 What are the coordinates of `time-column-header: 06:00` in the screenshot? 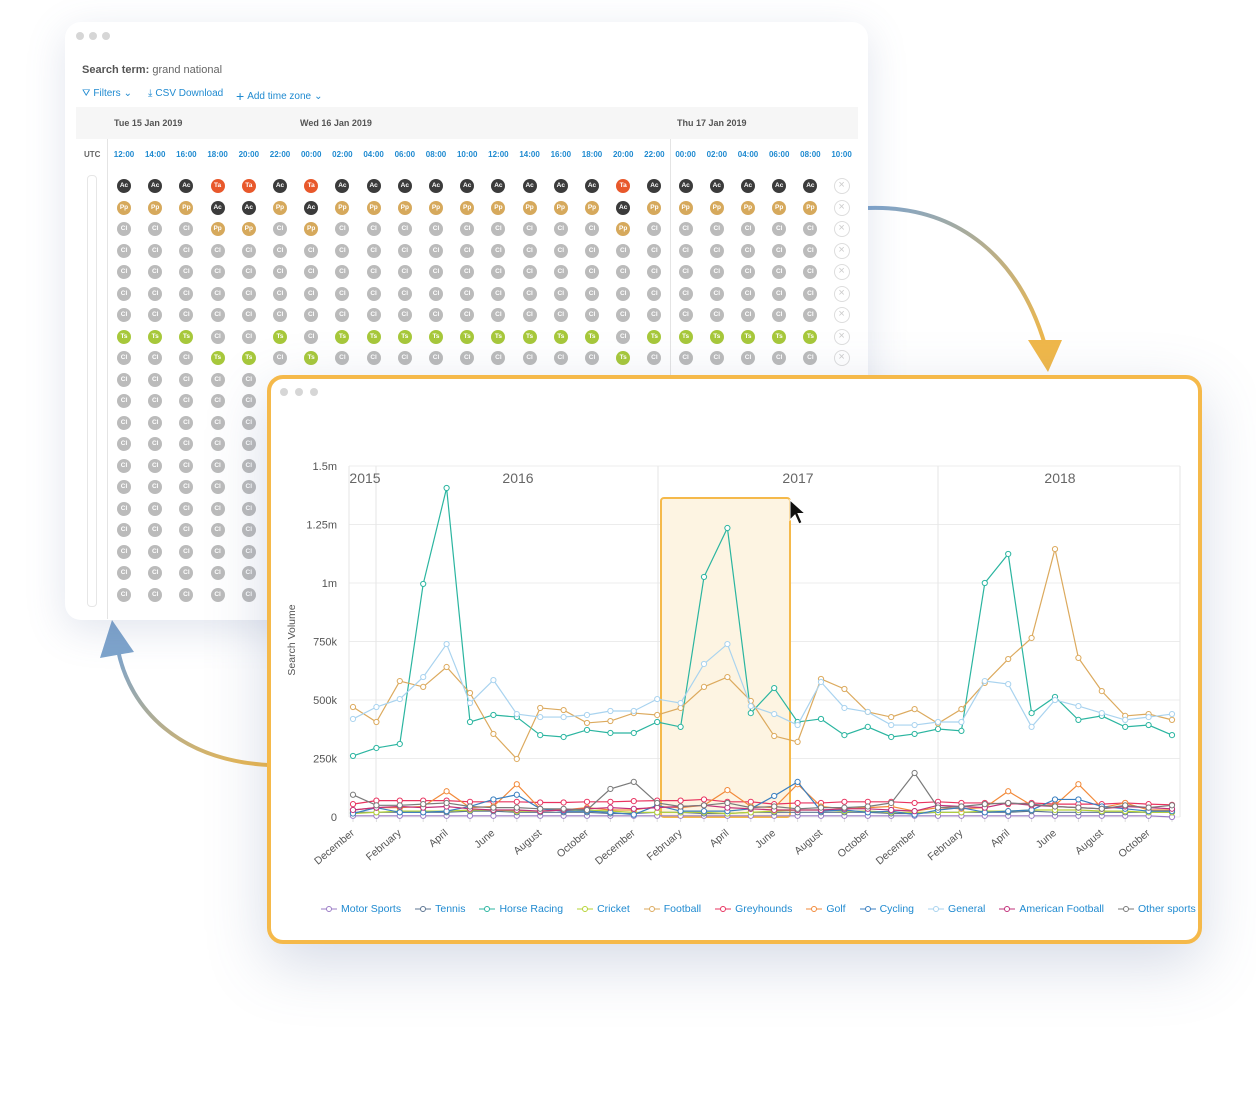 It's located at (405, 154).